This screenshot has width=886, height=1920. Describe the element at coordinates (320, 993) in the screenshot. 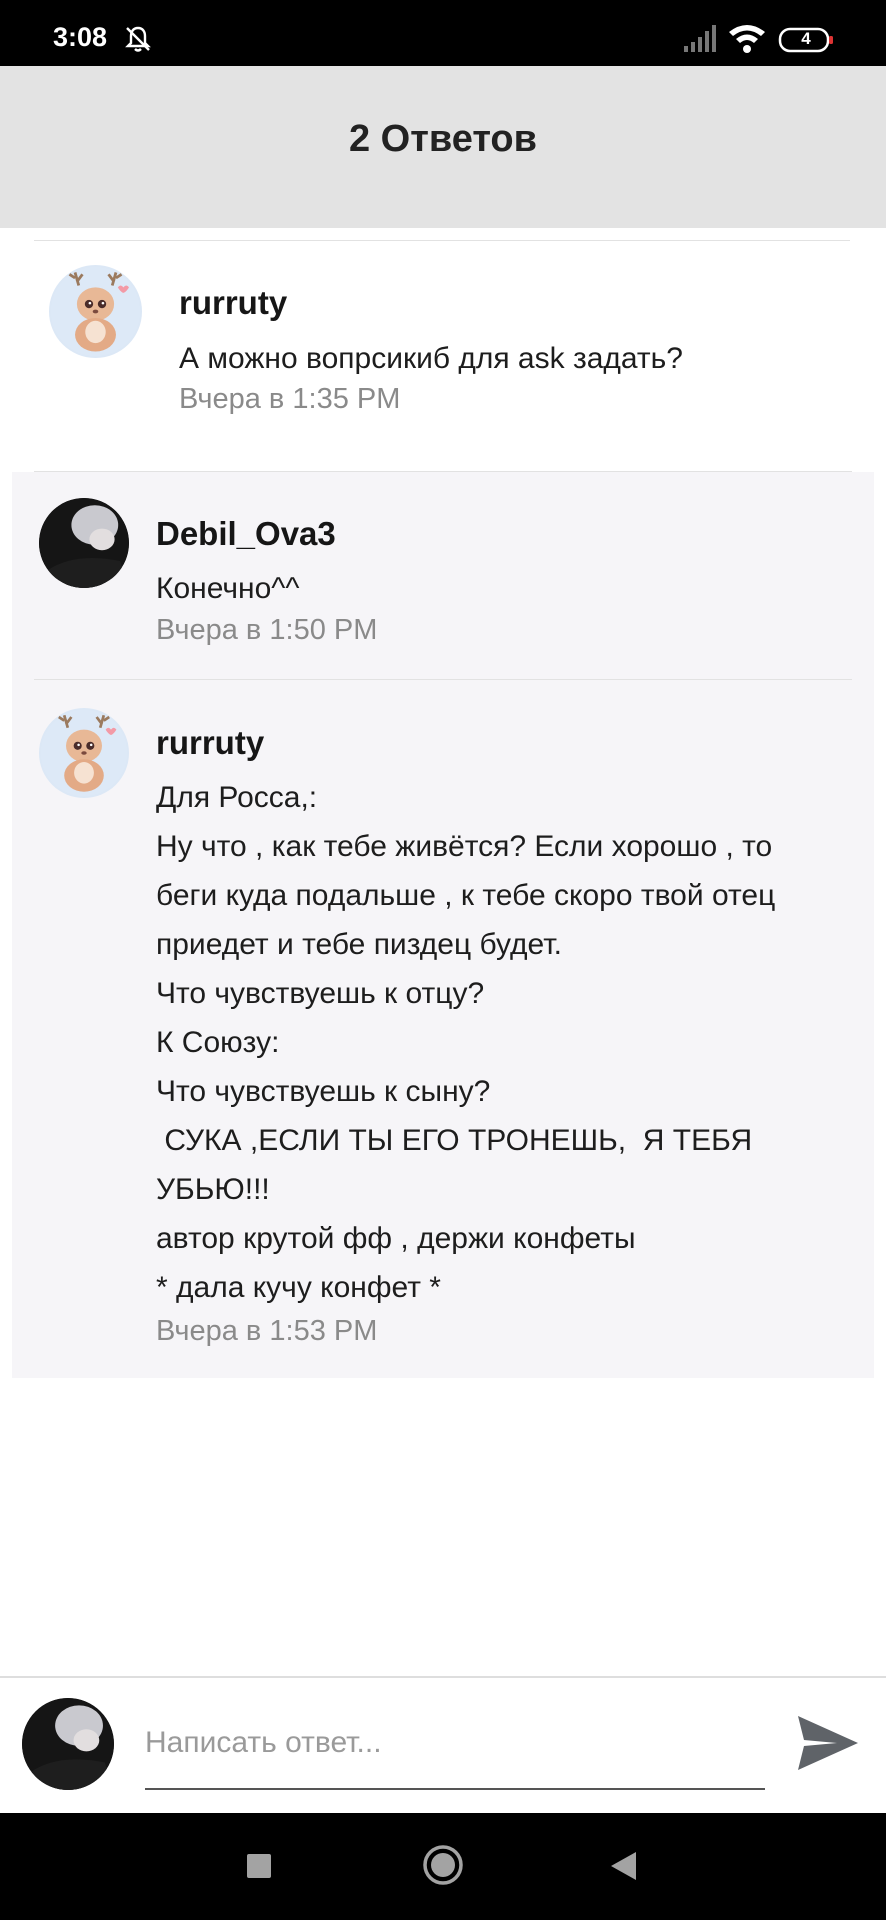

I see `reply-line: Что чувствуешь к отцу?` at that location.